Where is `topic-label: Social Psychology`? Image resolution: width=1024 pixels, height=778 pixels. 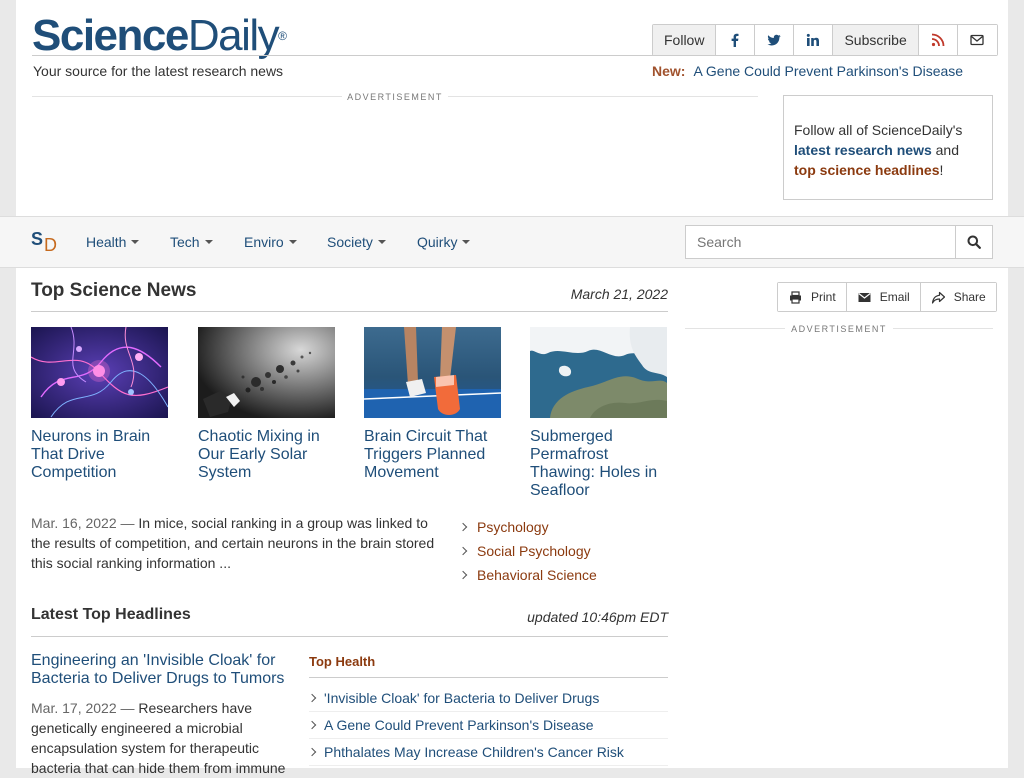 topic-label: Social Psychology is located at coordinates (534, 551).